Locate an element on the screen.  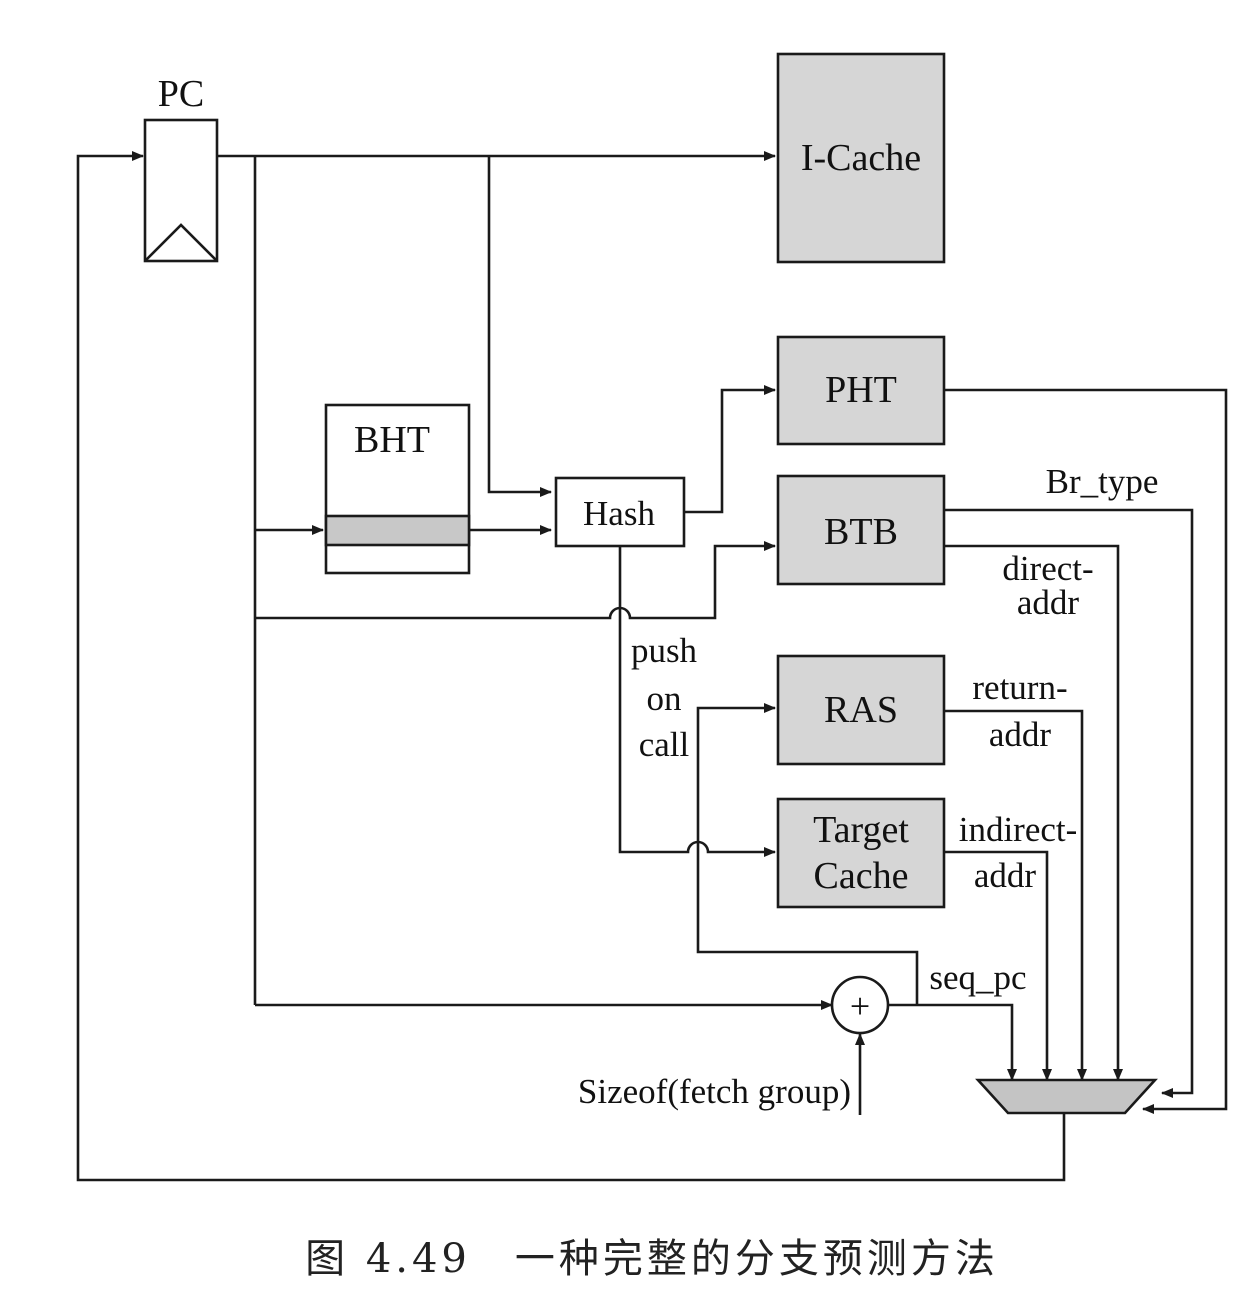
bht-block: BHT is located at coordinates (397, 489).